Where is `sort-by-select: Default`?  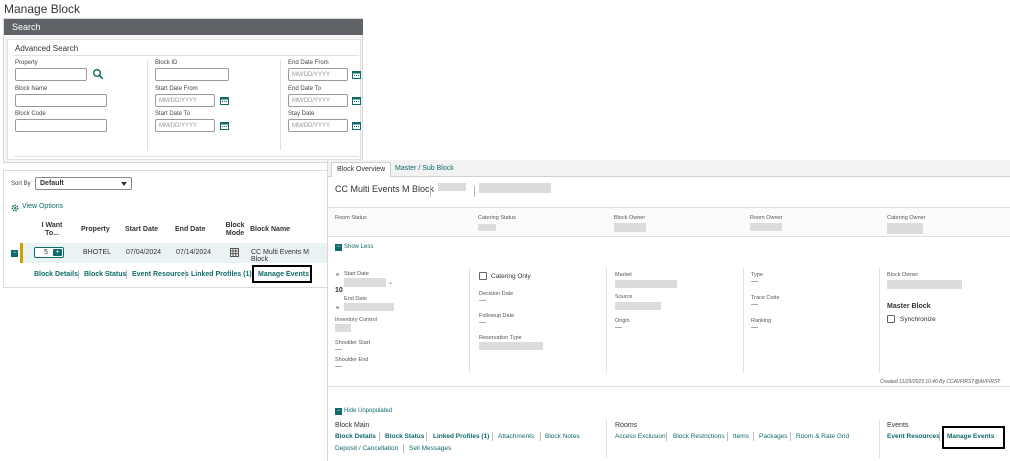 sort-by-select: Default is located at coordinates (83, 183).